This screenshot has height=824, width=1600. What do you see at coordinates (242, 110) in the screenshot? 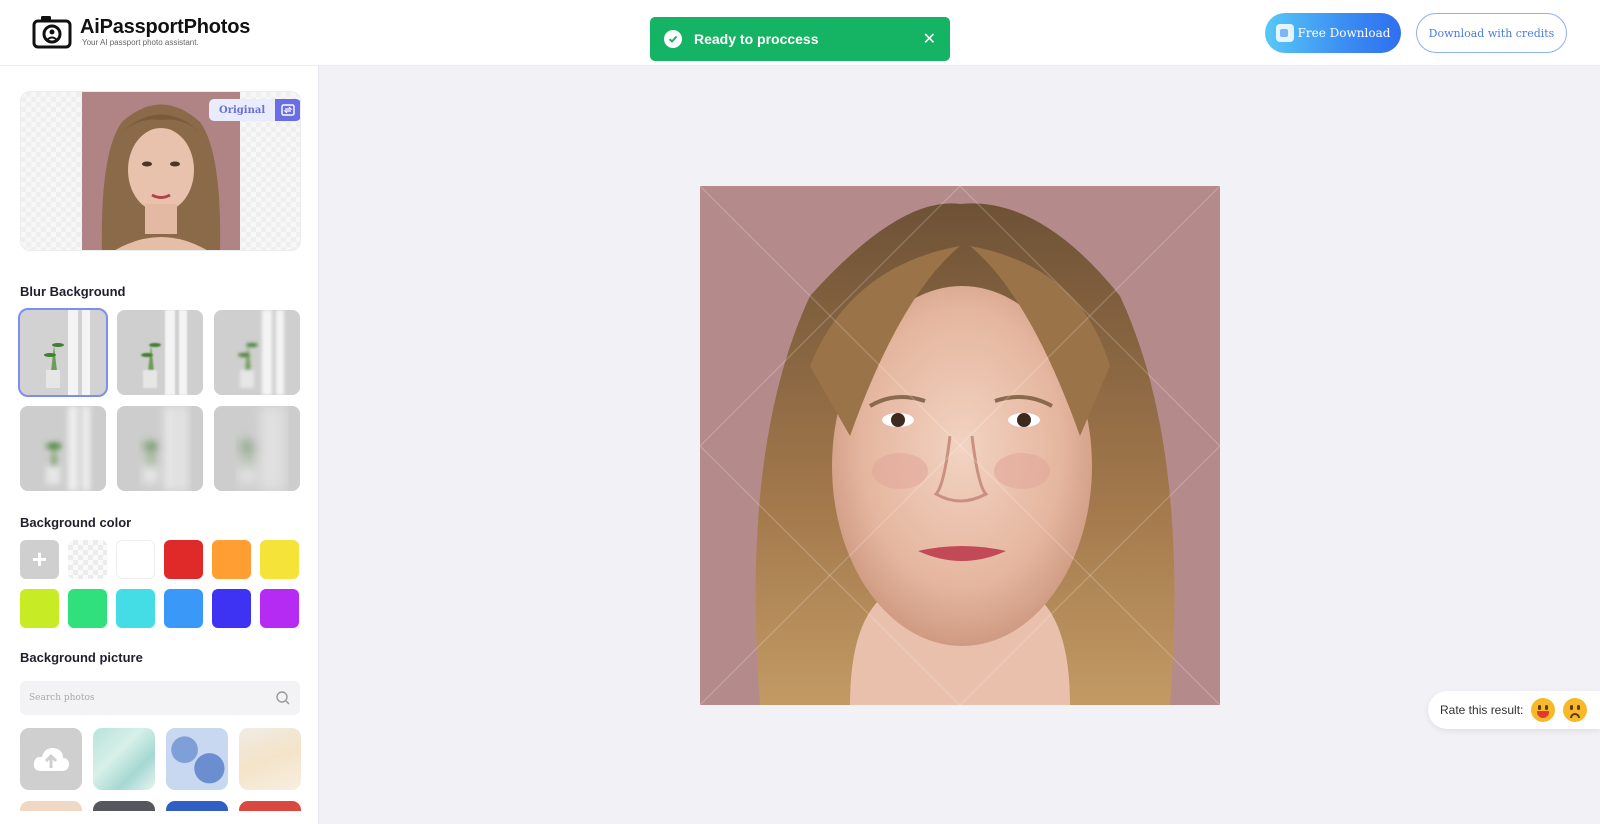
I see `original-label: Original` at bounding box center [242, 110].